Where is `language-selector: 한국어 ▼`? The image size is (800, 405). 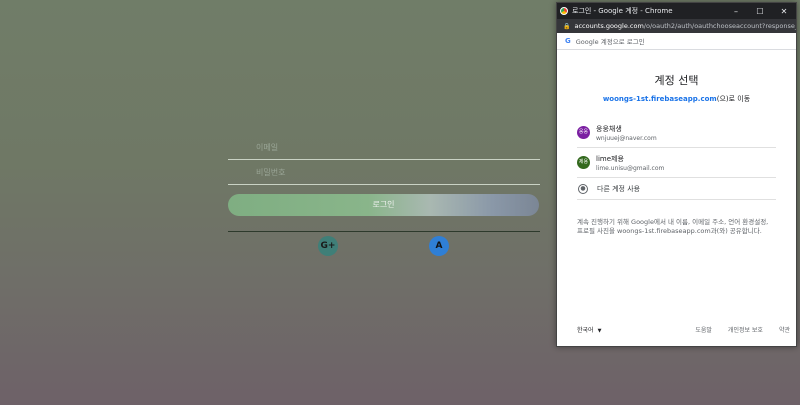 language-selector: 한국어 ▼ is located at coordinates (589, 329).